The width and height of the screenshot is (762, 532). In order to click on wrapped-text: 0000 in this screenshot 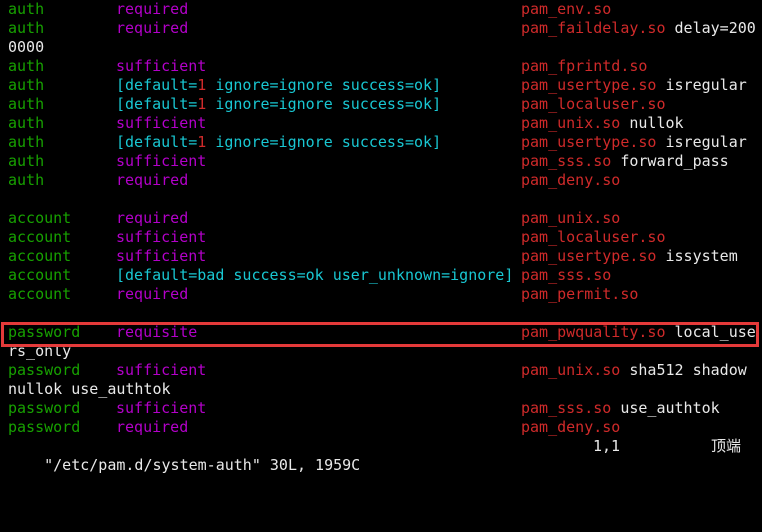, I will do `click(26, 47)`.